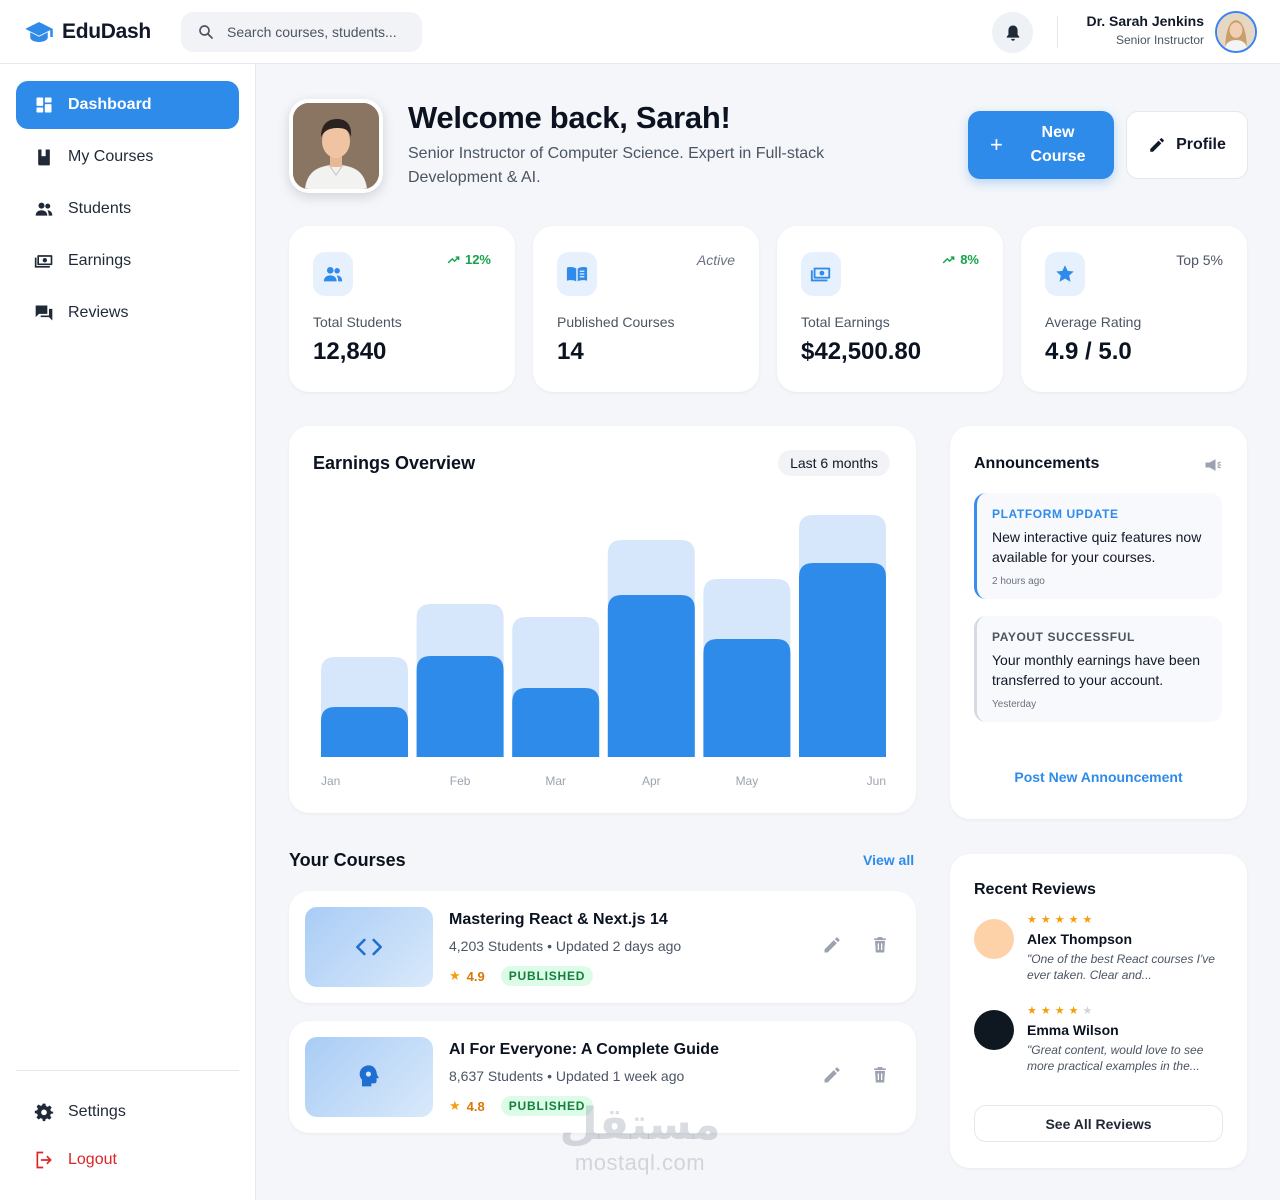 Image resolution: width=1280 pixels, height=1200 pixels. I want to click on bar-apr, so click(651, 676).